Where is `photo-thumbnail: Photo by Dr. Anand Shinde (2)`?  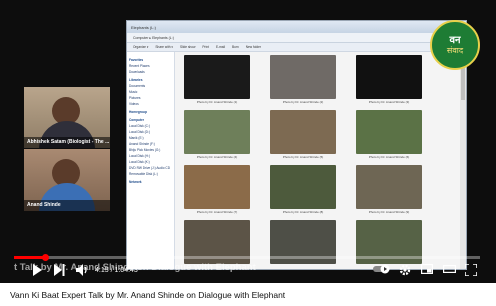
photo-thumbnail: Photo by Dr. Anand Shinde (2) is located at coordinates (303, 79).